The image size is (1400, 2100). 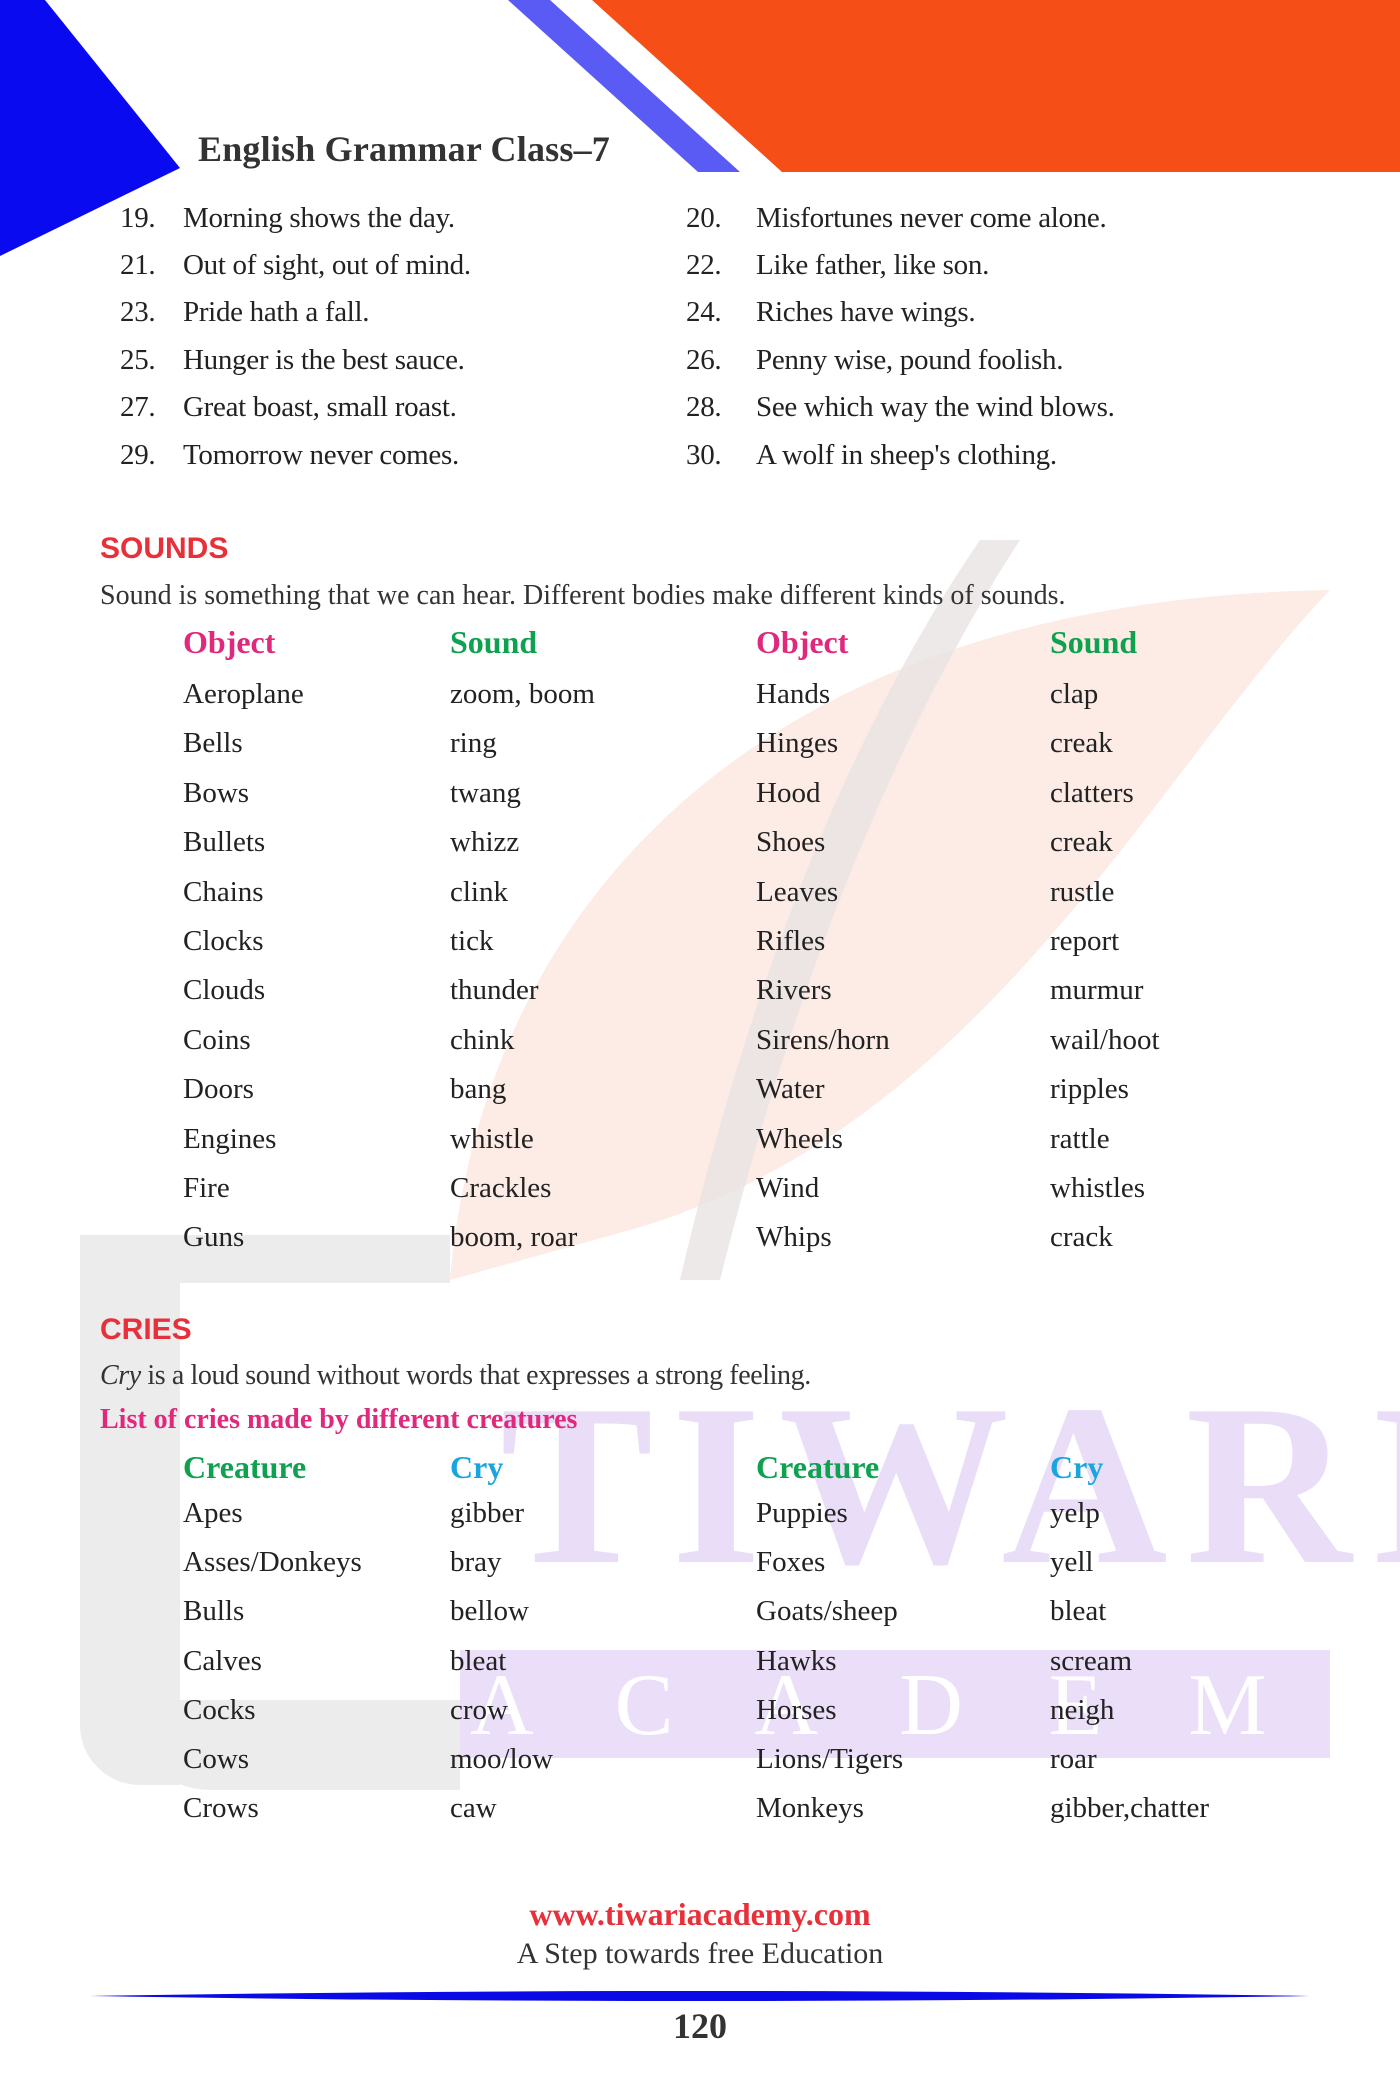 I want to click on table-cell: Wind, so click(x=788, y=1188).